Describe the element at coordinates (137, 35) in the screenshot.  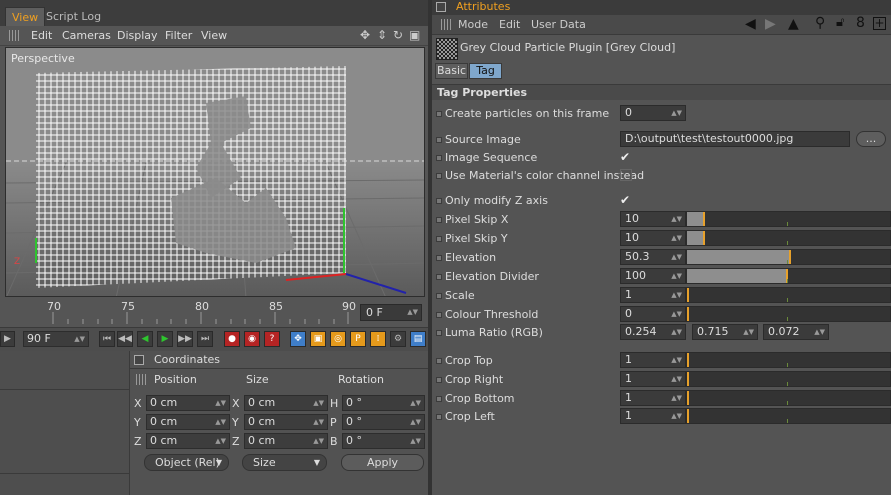
I see `menu-display: Display` at that location.